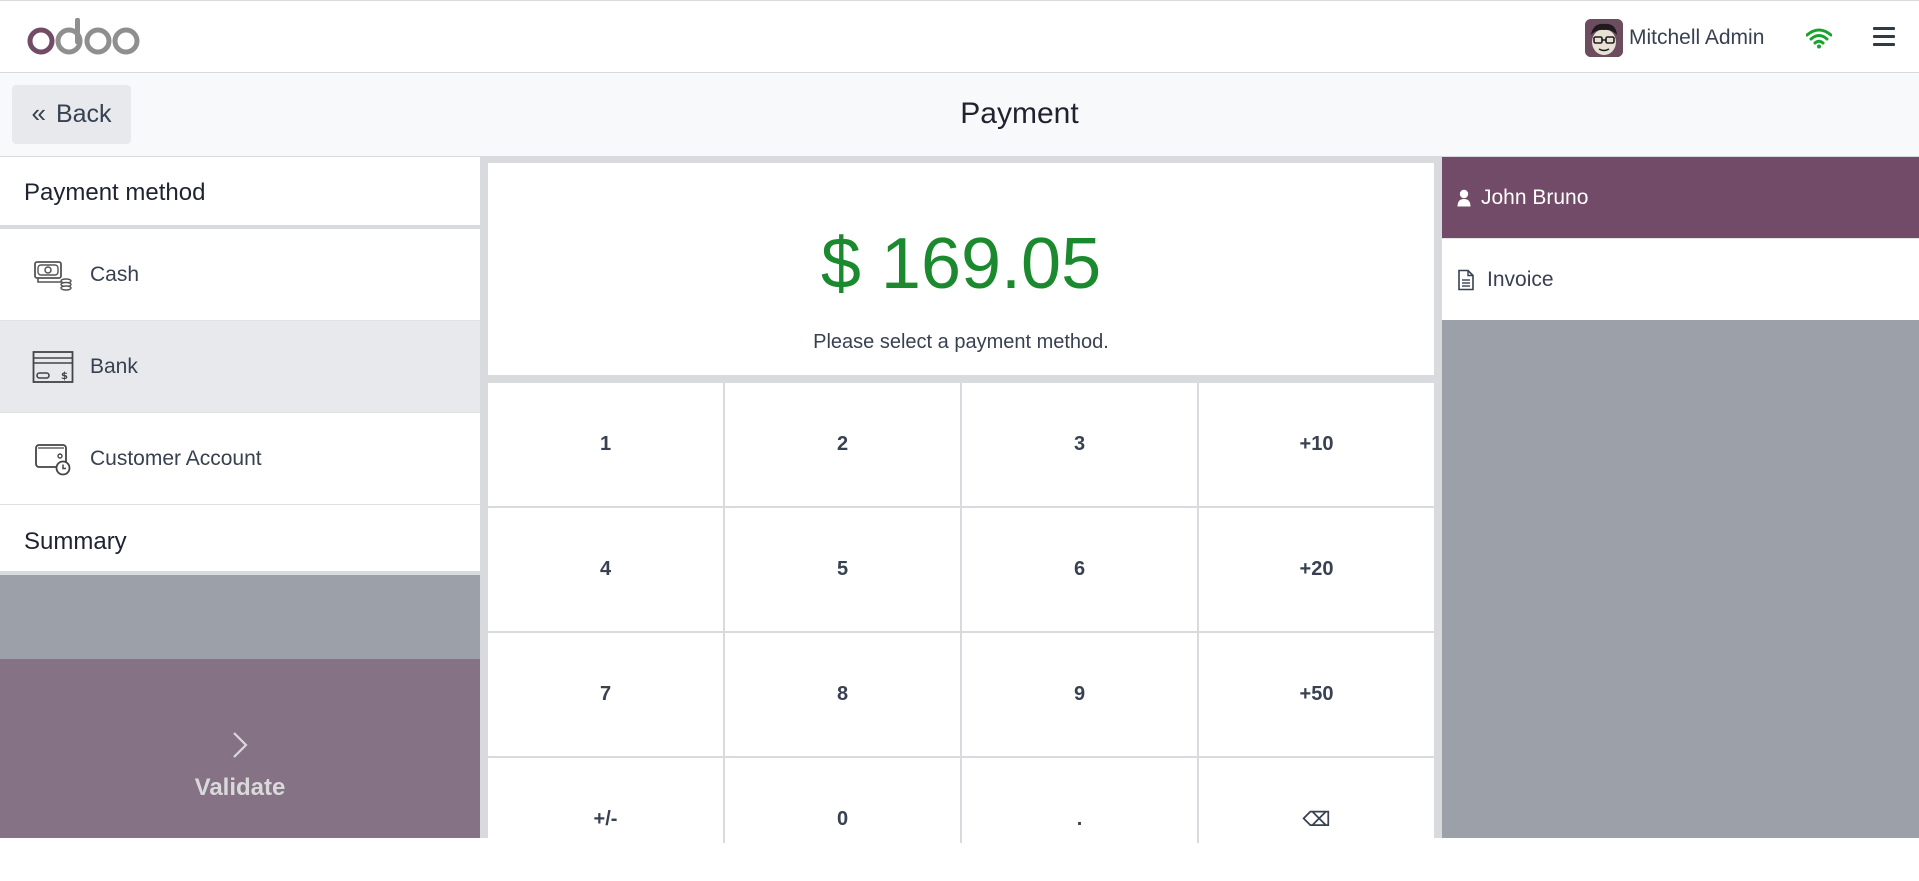  What do you see at coordinates (1680, 279) in the screenshot?
I see `invoice-toggle: Invoice` at bounding box center [1680, 279].